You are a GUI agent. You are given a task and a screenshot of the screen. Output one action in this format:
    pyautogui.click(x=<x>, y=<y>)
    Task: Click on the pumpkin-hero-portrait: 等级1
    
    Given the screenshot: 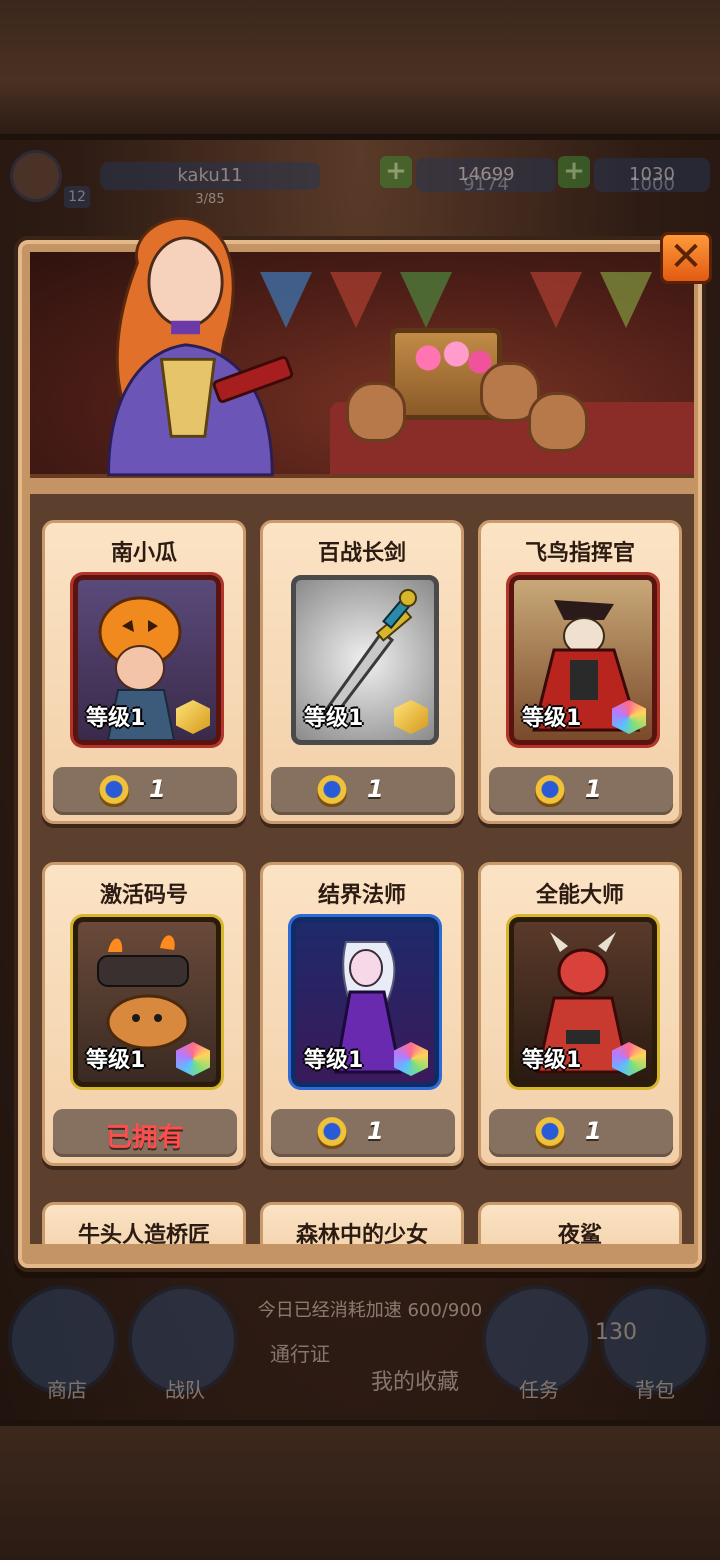 What is the action you would take?
    pyautogui.click(x=147, y=660)
    